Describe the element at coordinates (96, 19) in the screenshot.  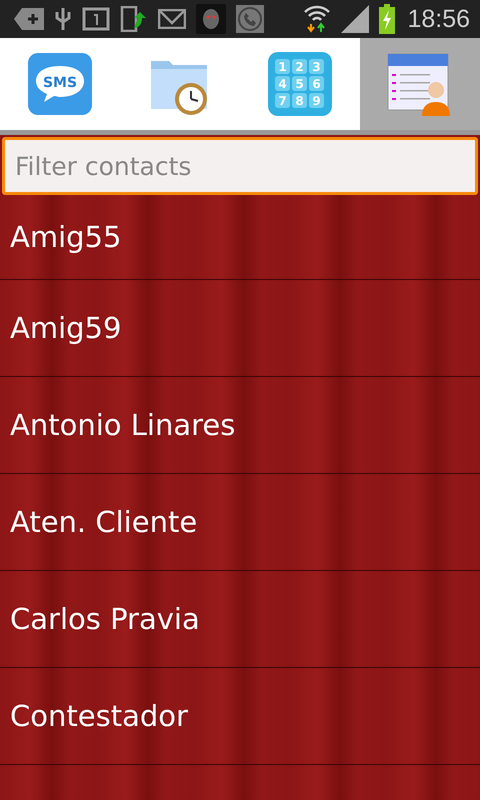
I see `calendar-icon` at that location.